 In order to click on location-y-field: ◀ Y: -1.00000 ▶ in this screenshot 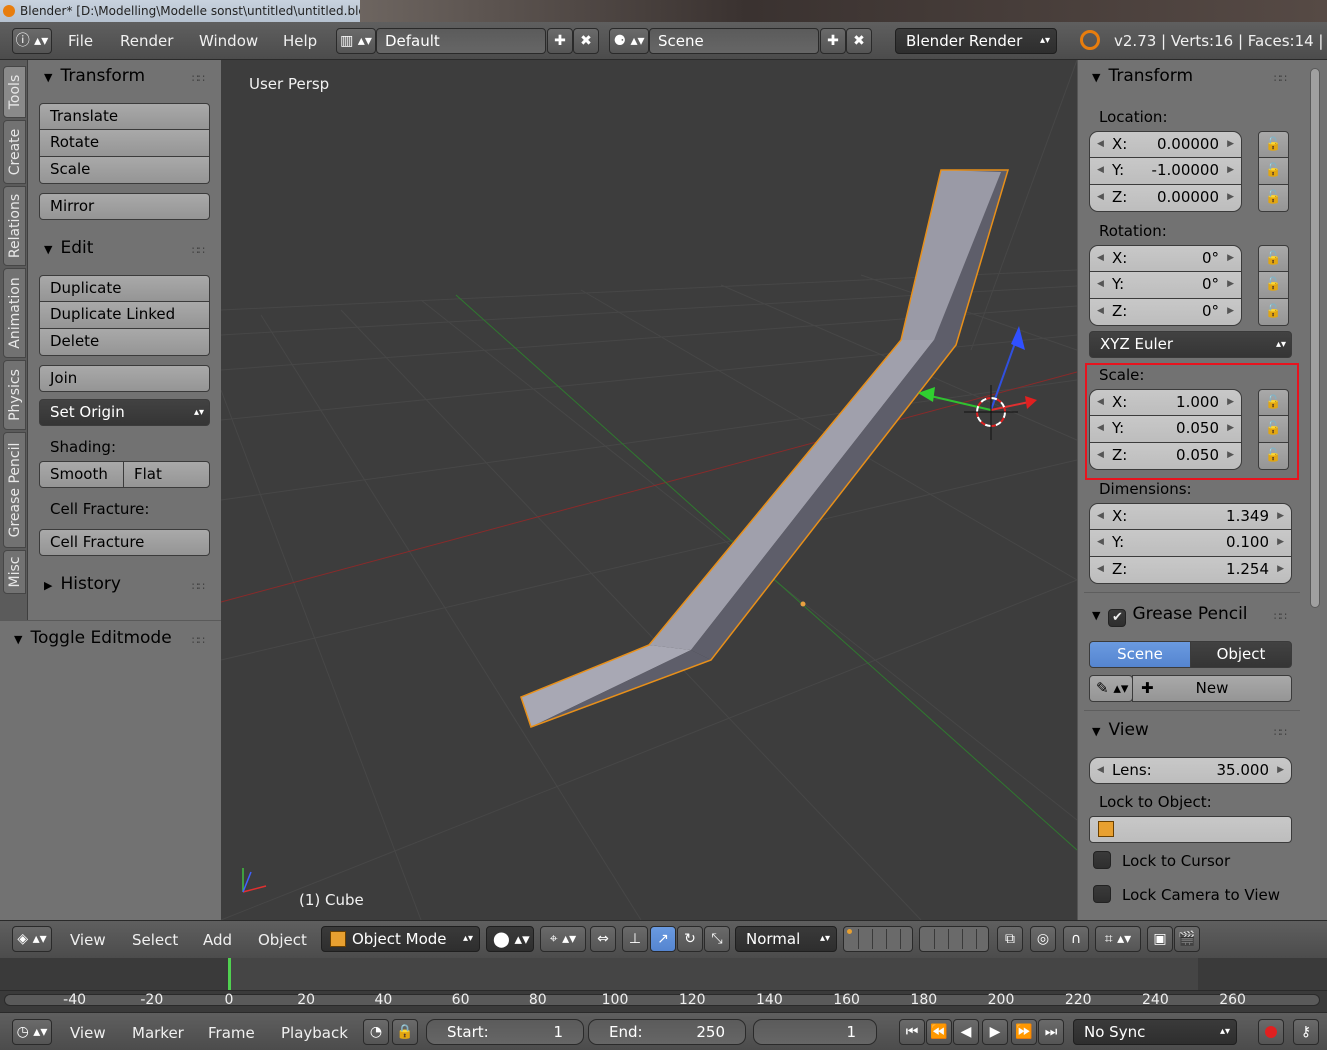, I will do `click(1165, 171)`.